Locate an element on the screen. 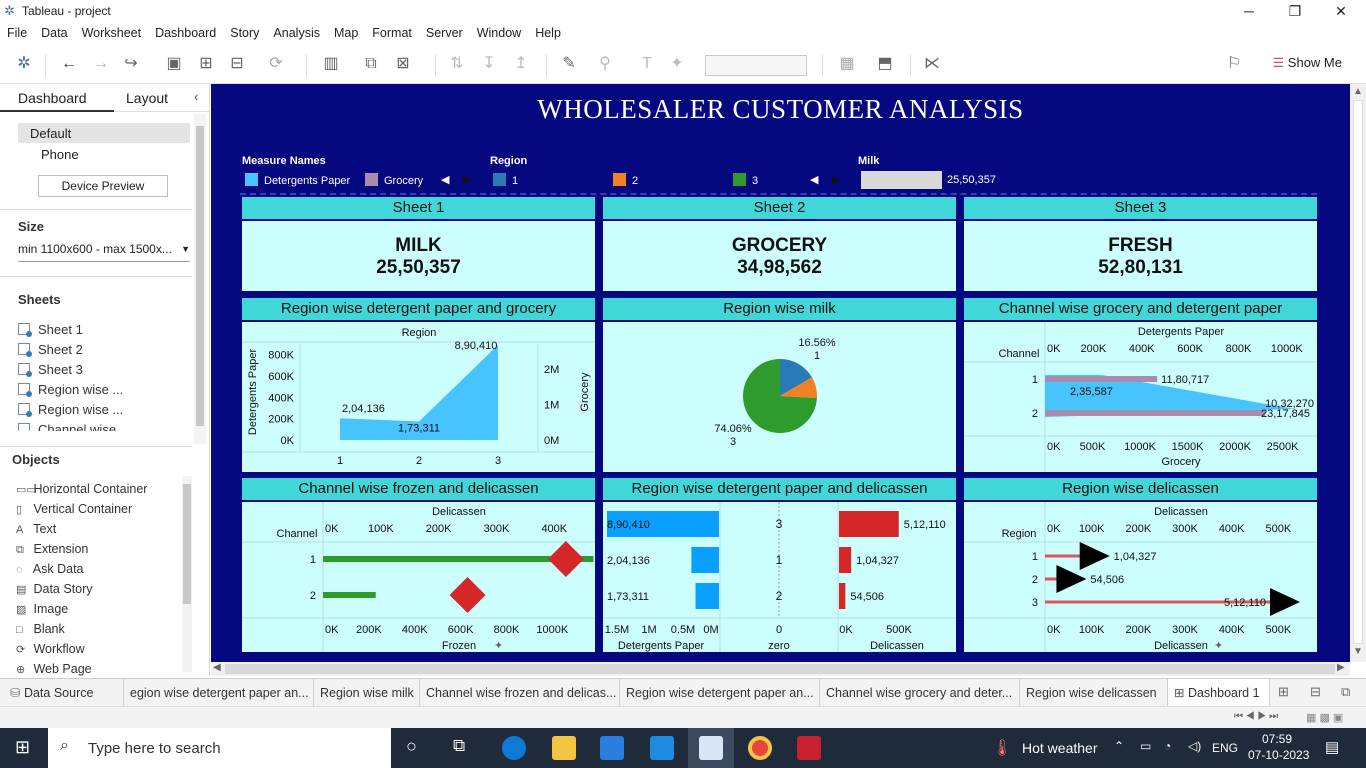  new-worksheet-icon: ▥ is located at coordinates (331, 64).